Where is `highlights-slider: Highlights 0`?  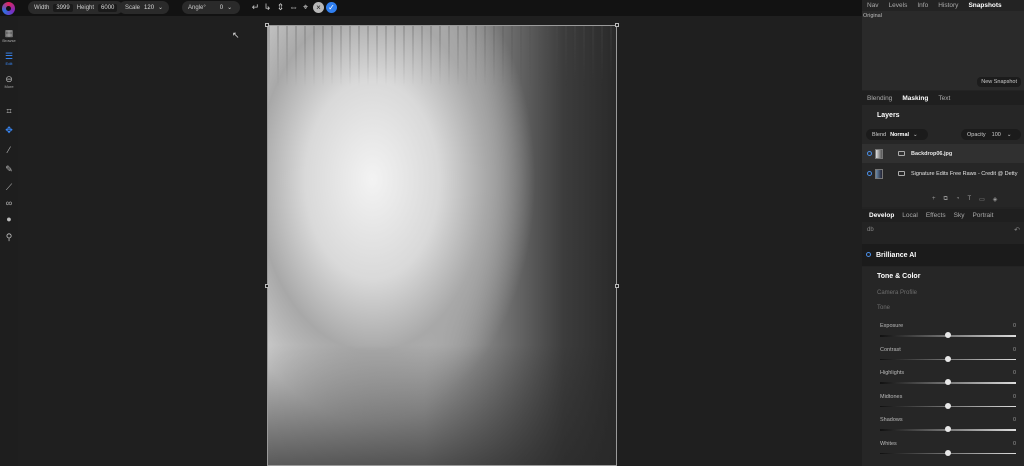
highlights-slider: Highlights 0 is located at coordinates (948, 379).